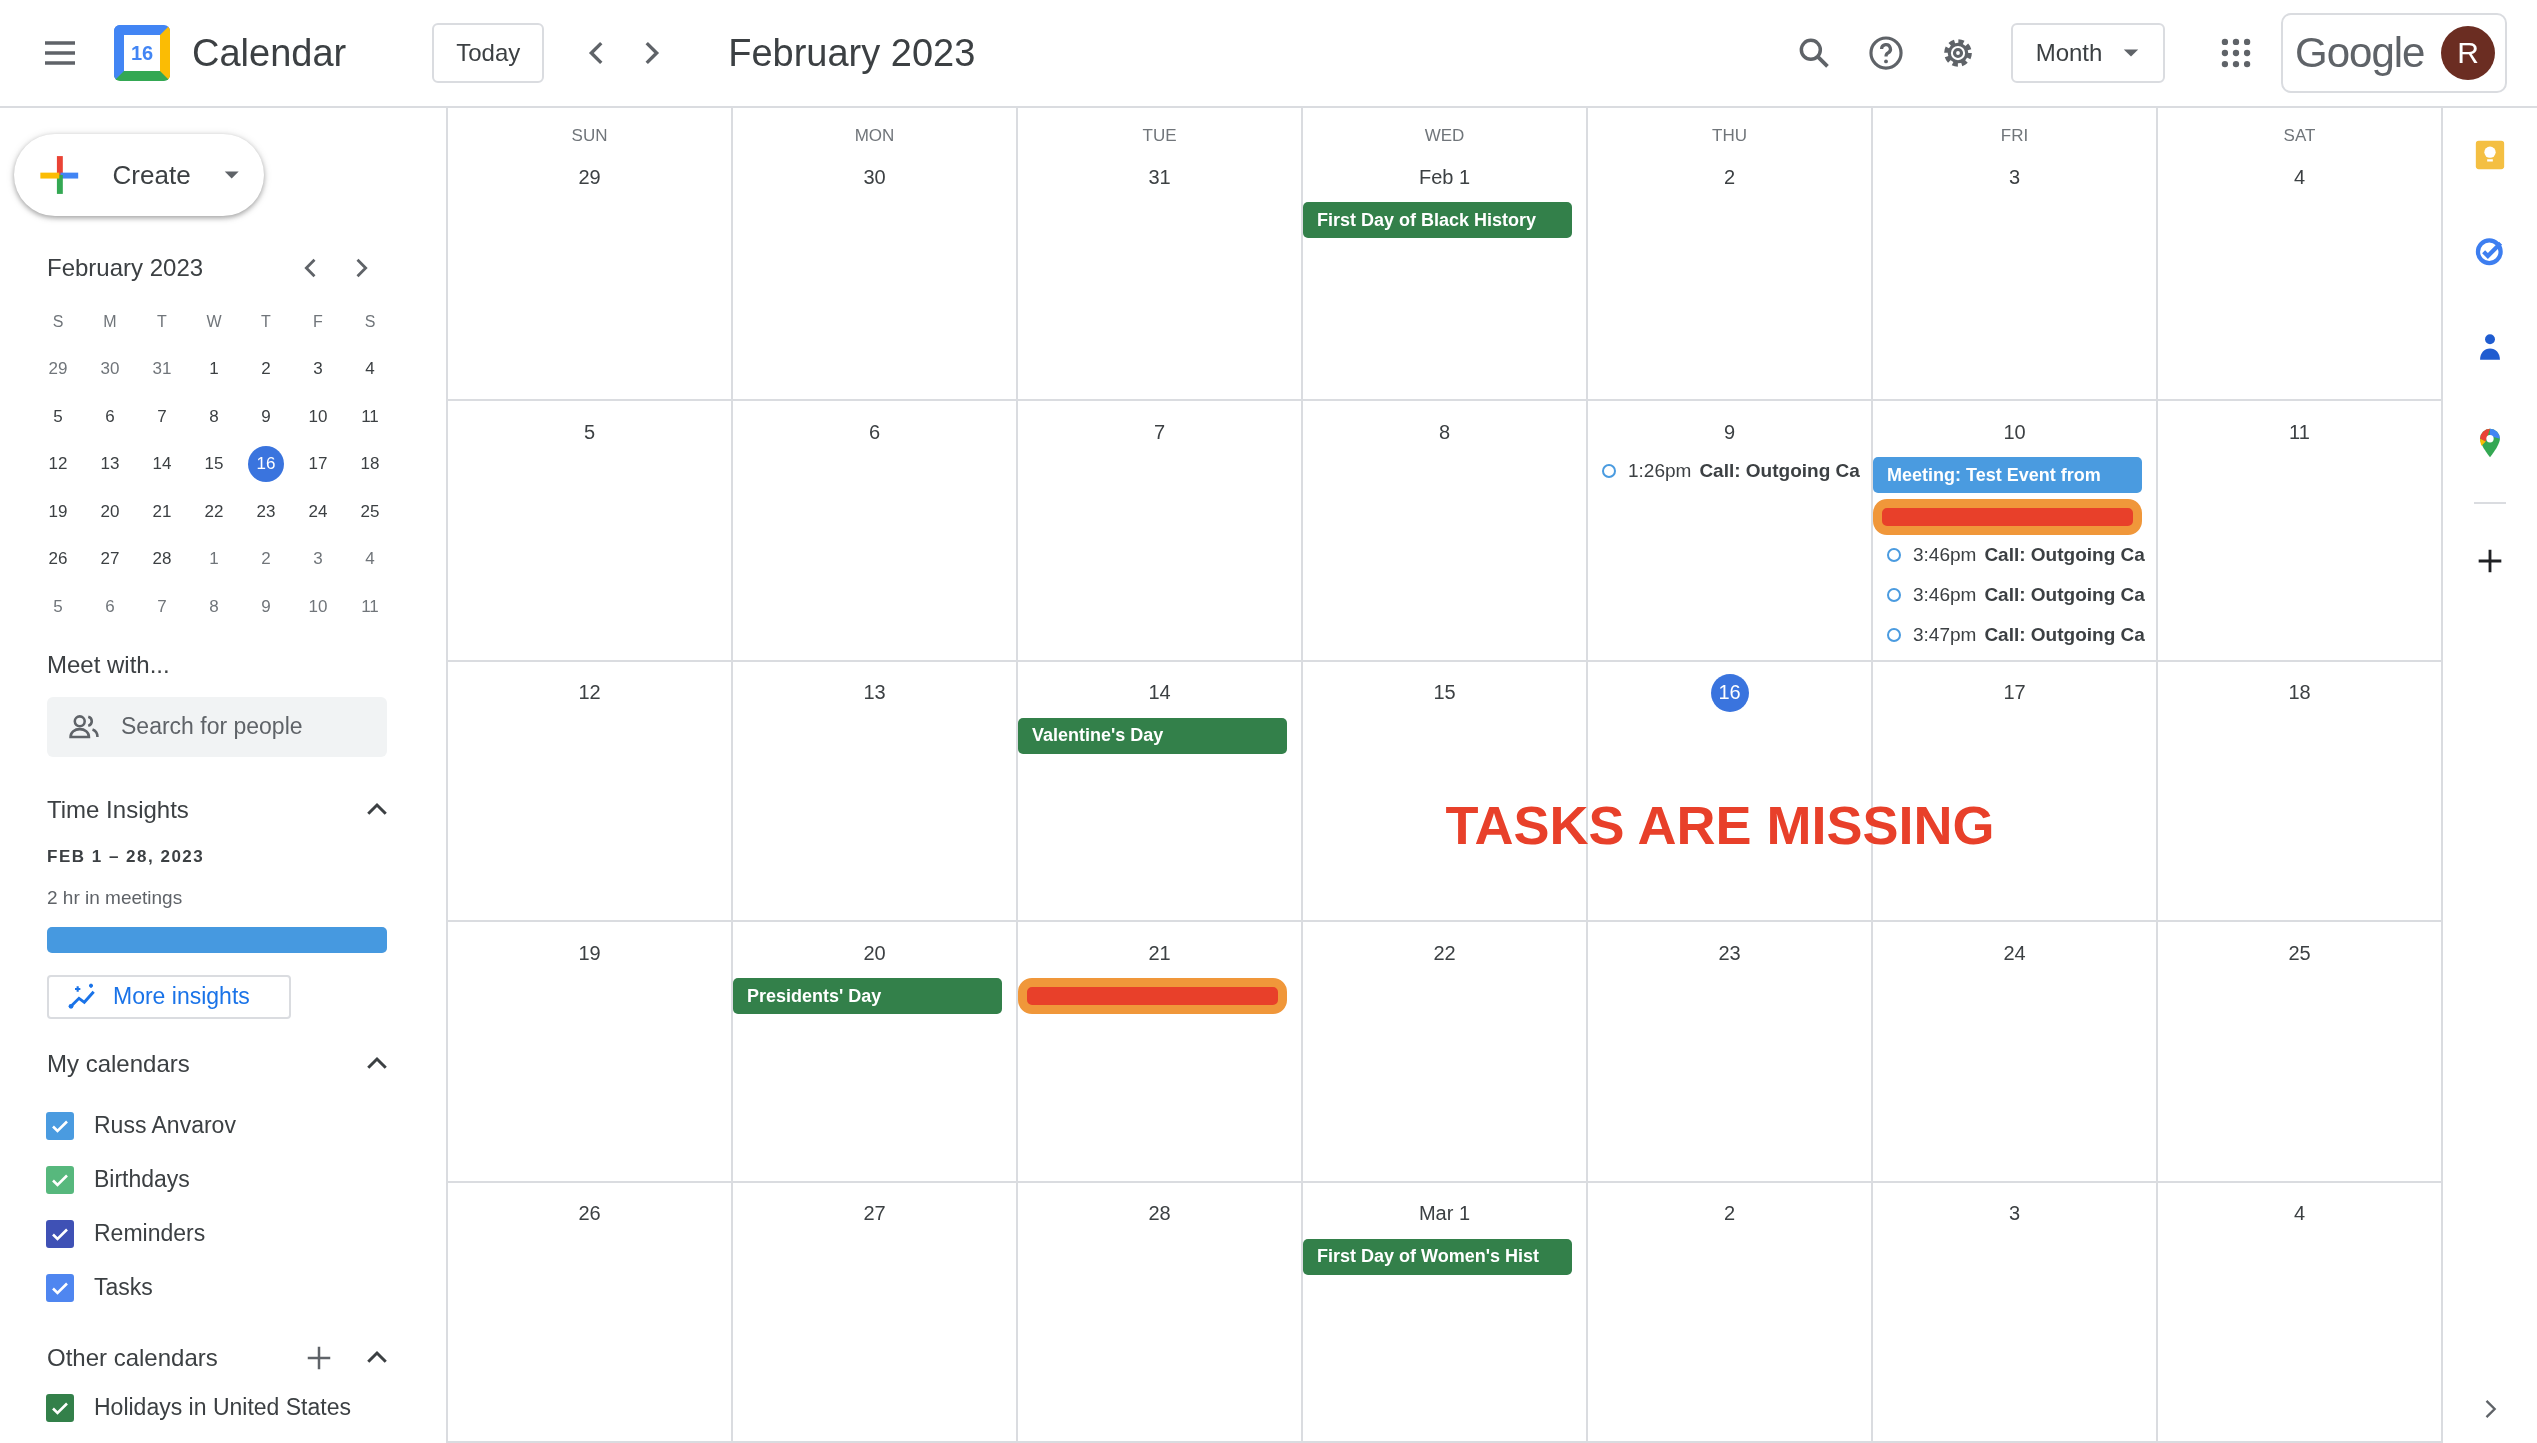 The image size is (2537, 1443). What do you see at coordinates (1159, 432) in the screenshot?
I see `day-number: 7` at bounding box center [1159, 432].